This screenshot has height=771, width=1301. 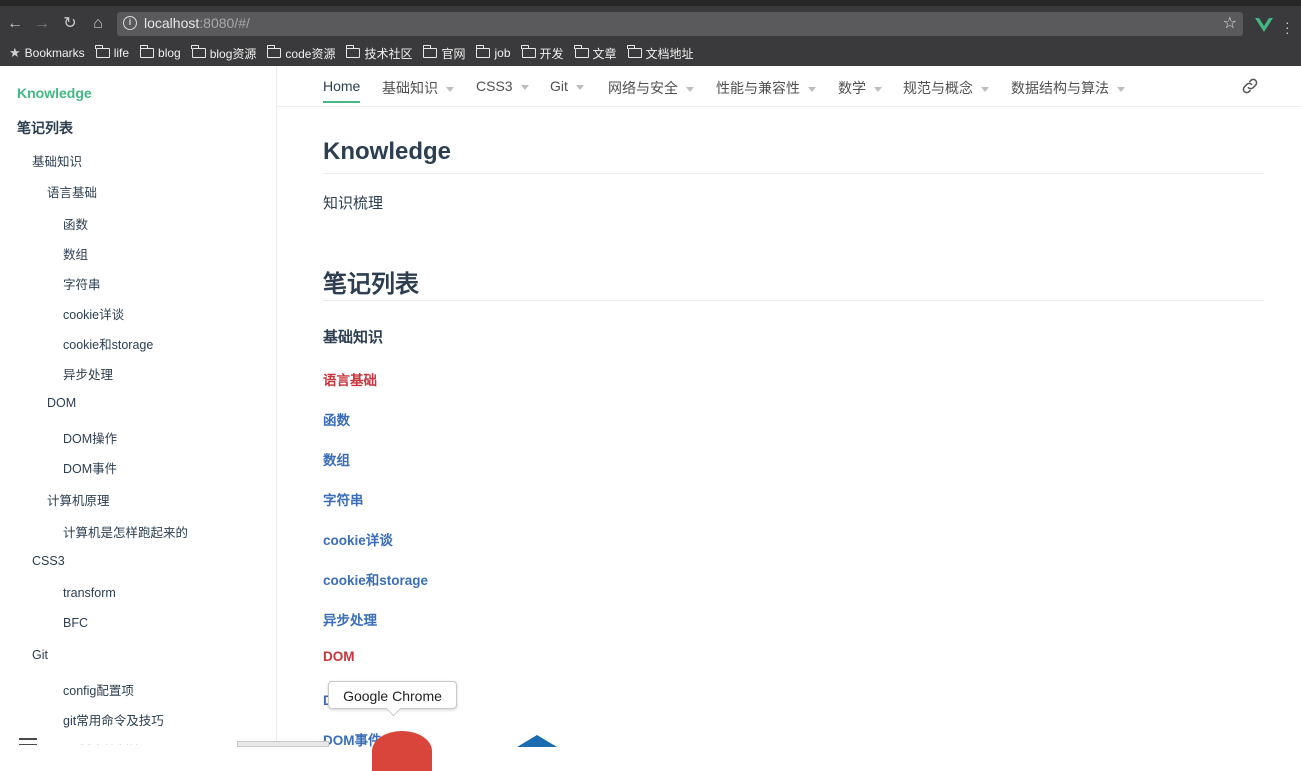 I want to click on top-navigation: Home 基础知识 CSS3 Git 网络与安全 性能与兼容性 数学 规范与概念 数据结构与算法, so click(x=789, y=86).